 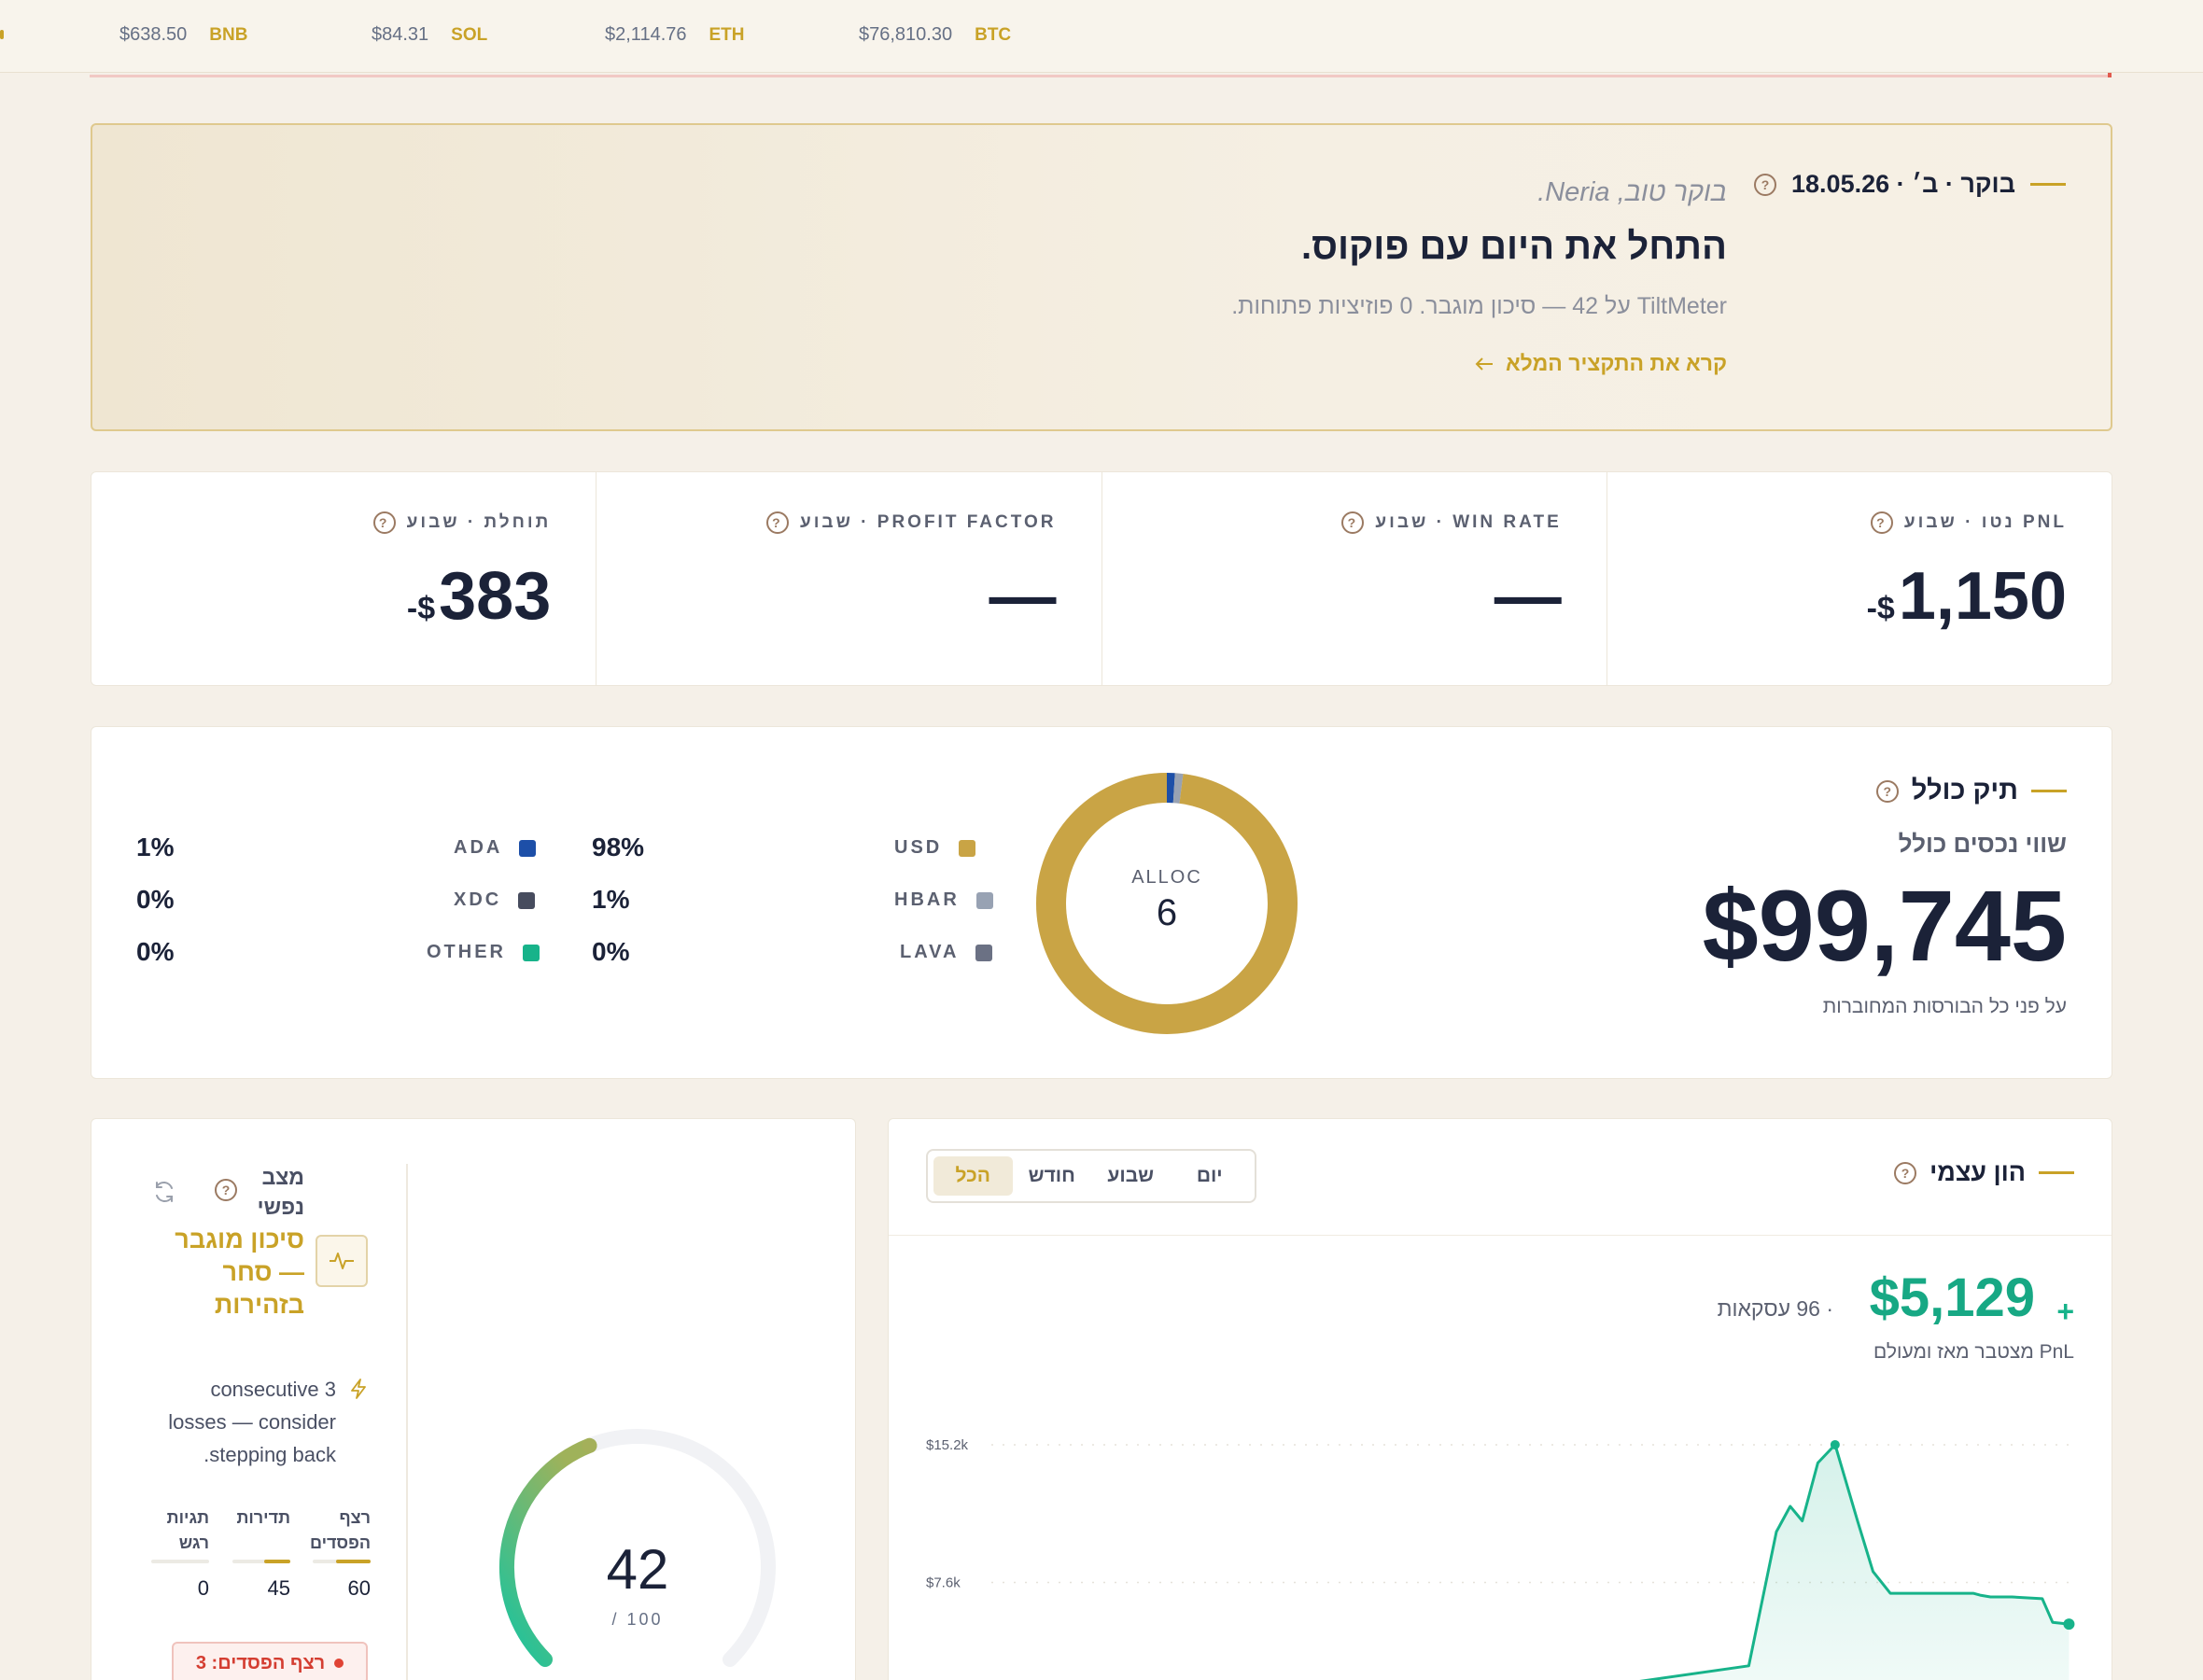 What do you see at coordinates (935, 35) in the screenshot?
I see `ticker-item-btc: $76,810.30 BTC` at bounding box center [935, 35].